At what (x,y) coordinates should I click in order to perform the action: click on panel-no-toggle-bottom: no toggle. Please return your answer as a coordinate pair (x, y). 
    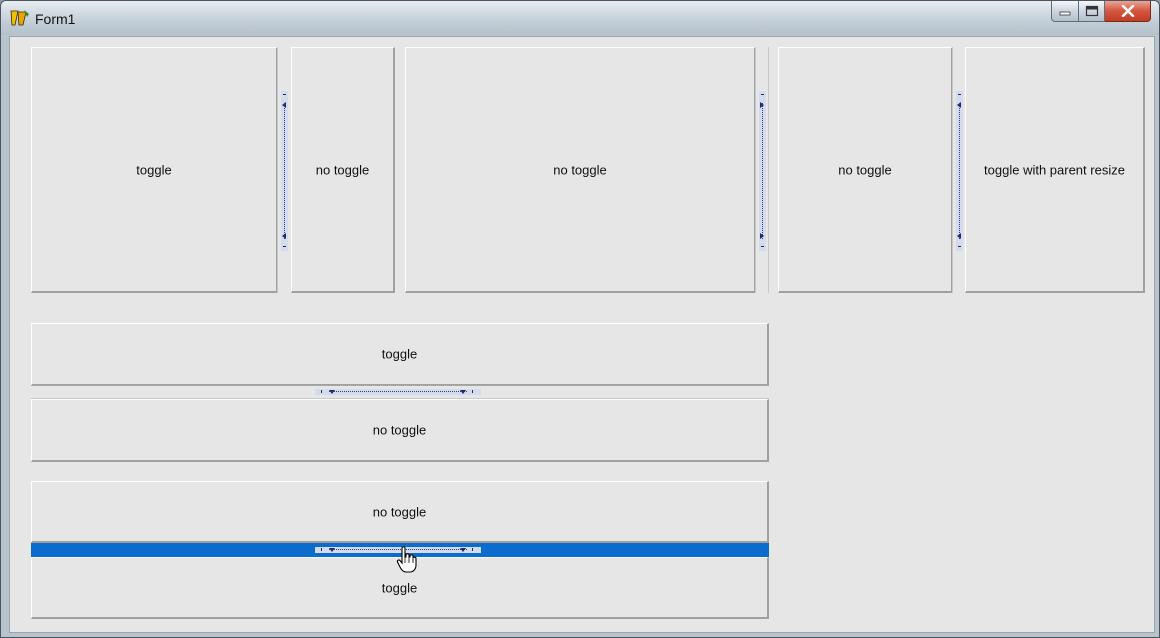
    Looking at the image, I should click on (400, 430).